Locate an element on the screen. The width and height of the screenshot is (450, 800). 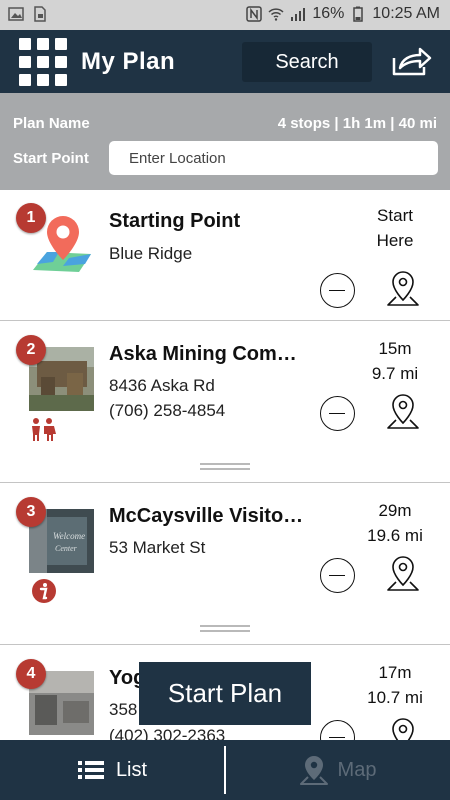
nfc-icon is located at coordinates (254, 14).